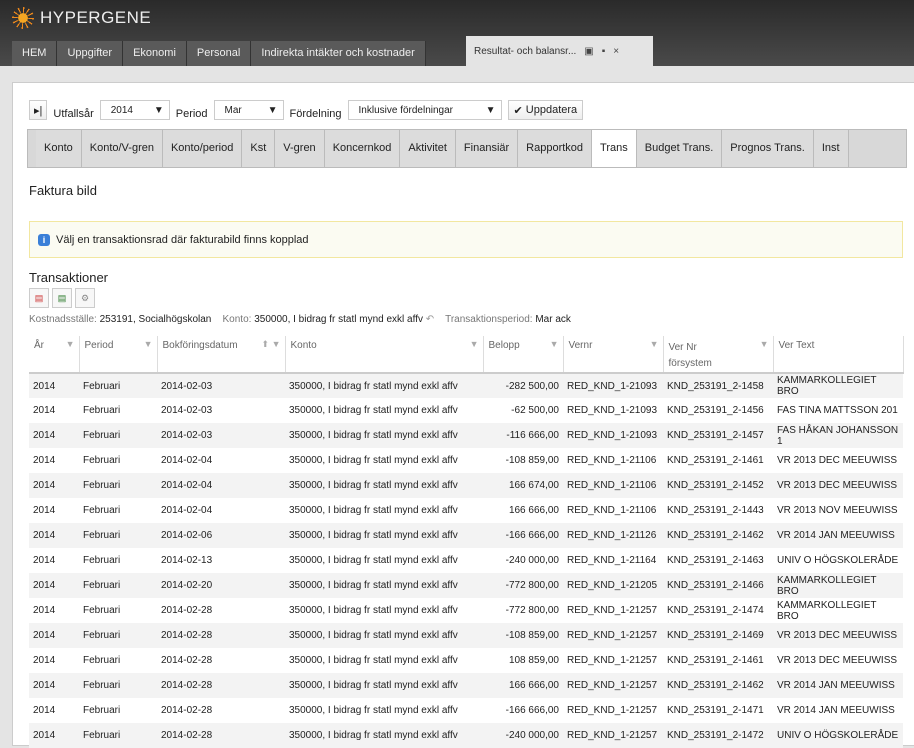 This screenshot has height=748, width=914. Describe the element at coordinates (219, 53) in the screenshot. I see `nav-item: Personal` at that location.